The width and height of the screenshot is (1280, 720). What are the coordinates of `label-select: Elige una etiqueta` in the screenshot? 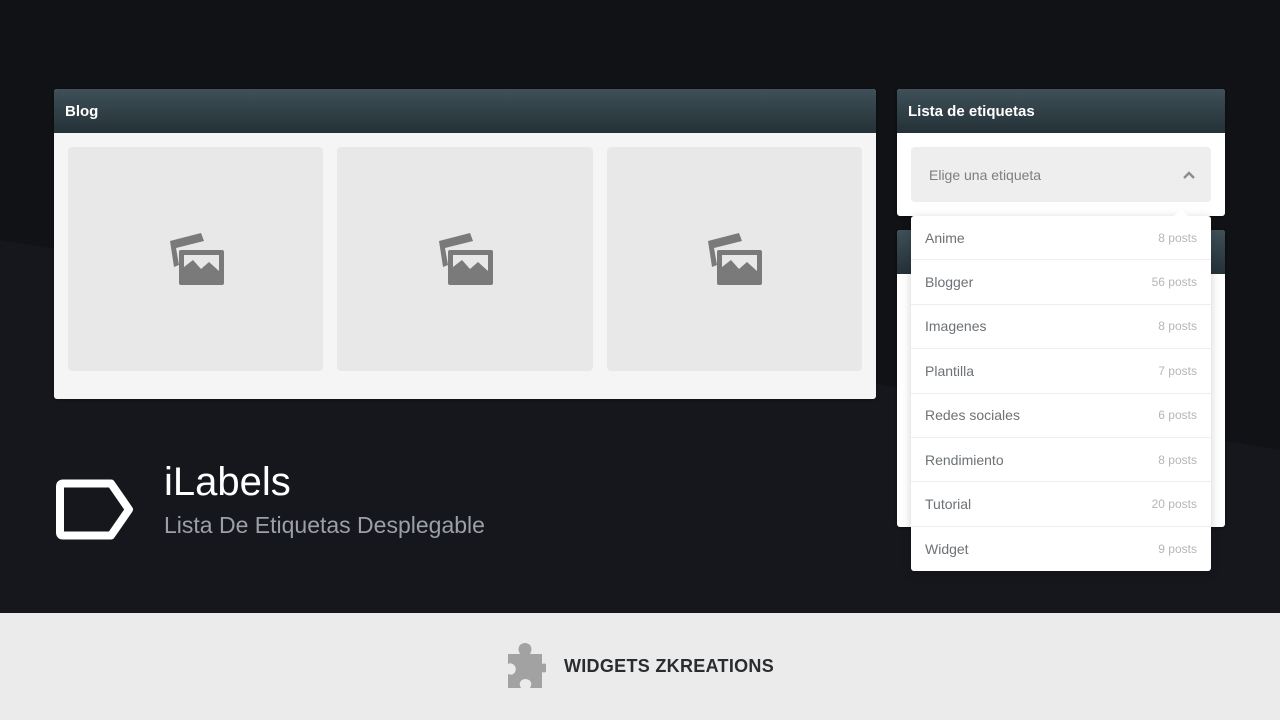 It's located at (1061, 174).